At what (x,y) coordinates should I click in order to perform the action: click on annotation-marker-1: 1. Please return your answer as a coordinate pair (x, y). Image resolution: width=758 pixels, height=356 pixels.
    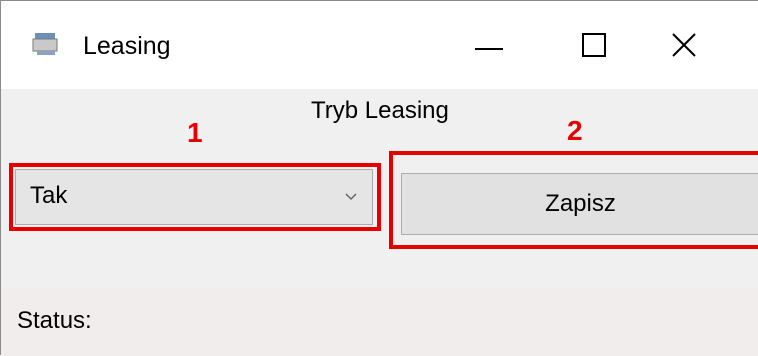
    Looking at the image, I should click on (195, 132).